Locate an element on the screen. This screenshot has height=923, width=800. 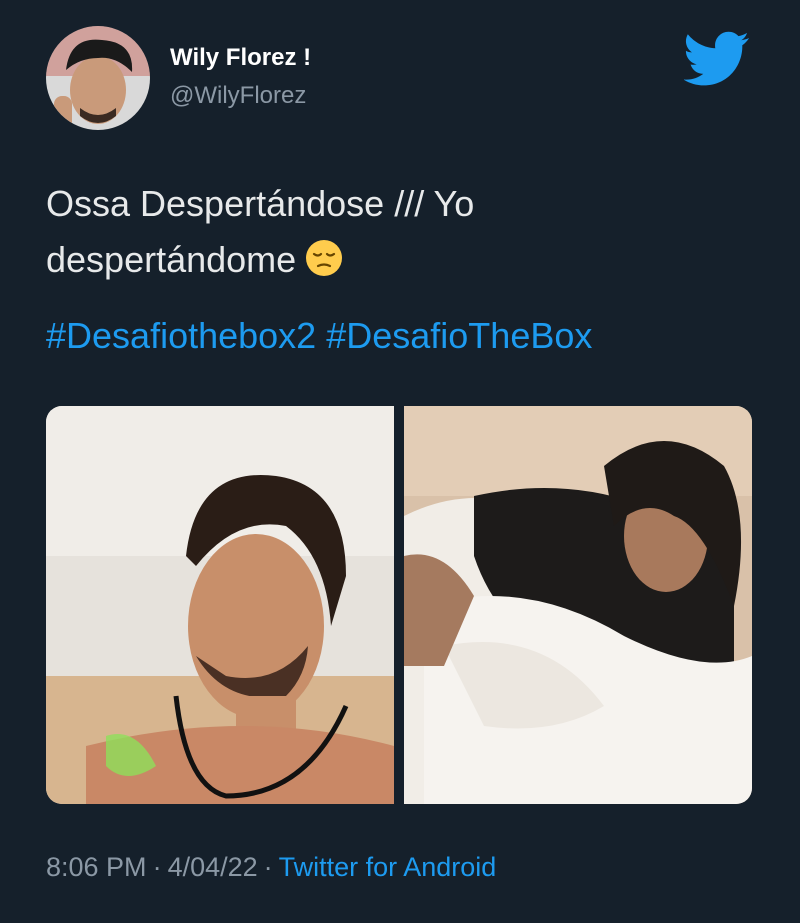
author-handle: @WilyFlorez is located at coordinates (238, 96).